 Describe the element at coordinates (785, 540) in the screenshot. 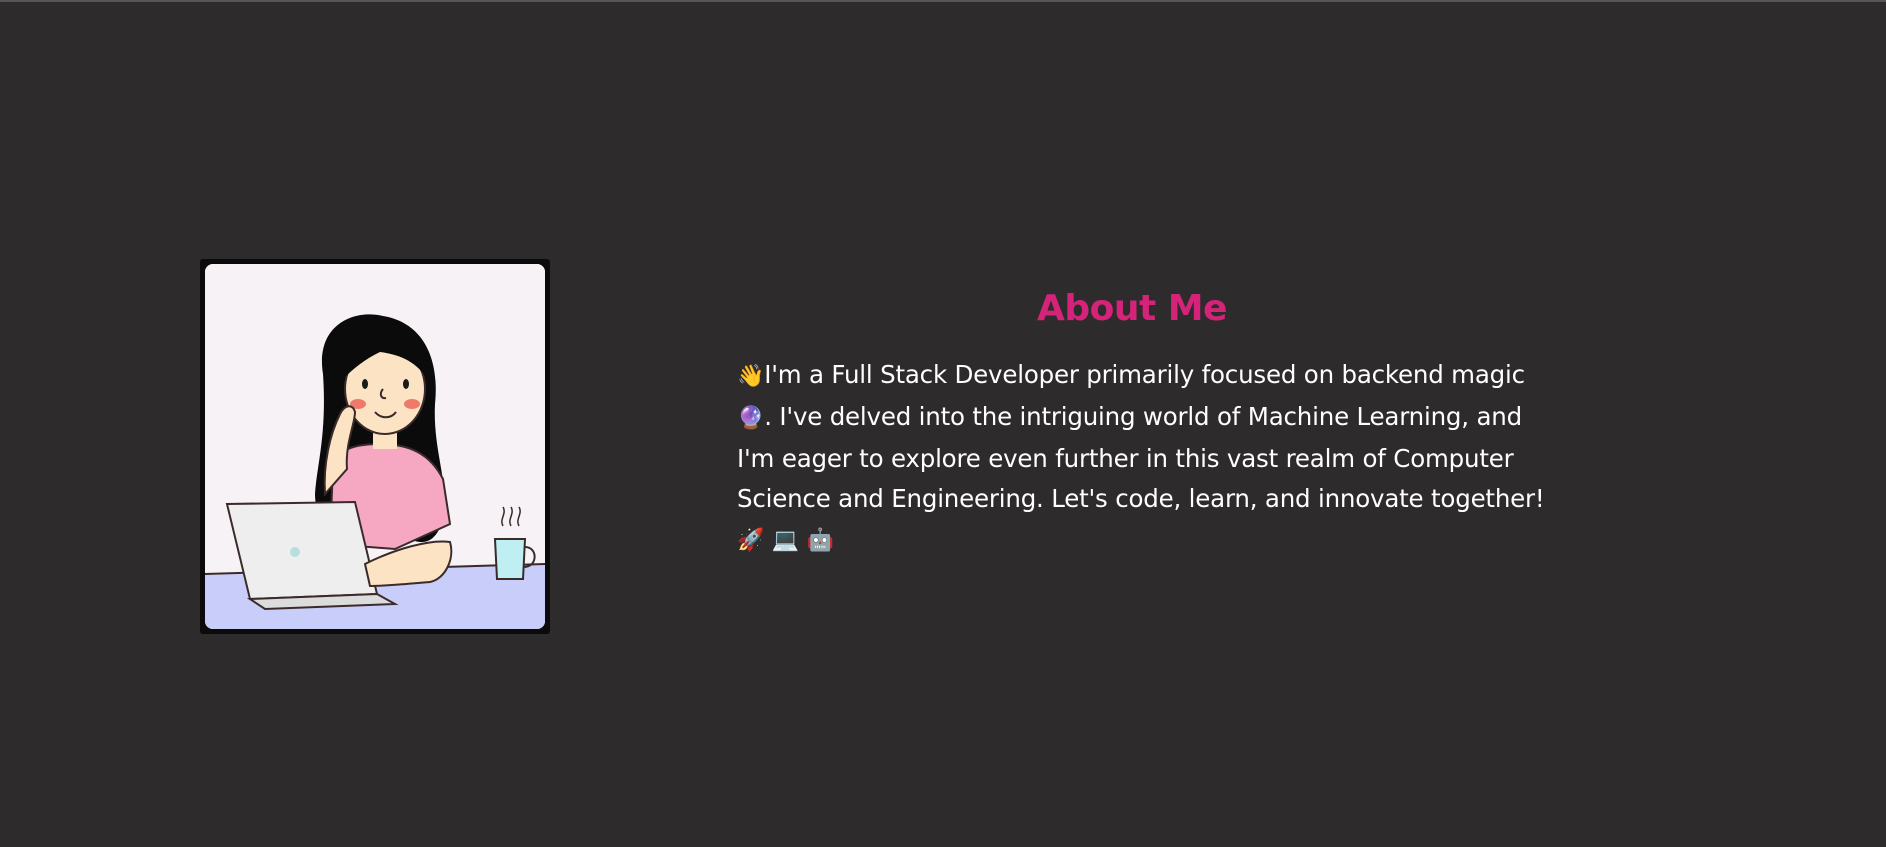

I see `laptop-icon: 💻` at that location.